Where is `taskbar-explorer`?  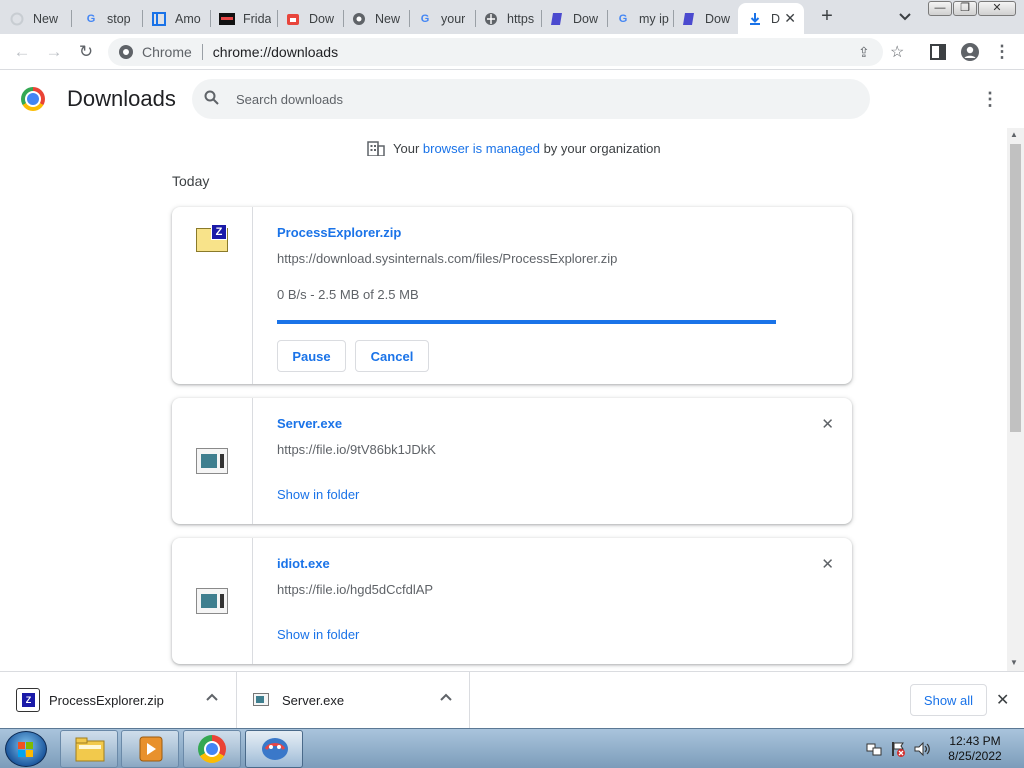
taskbar-explorer is located at coordinates (89, 749).